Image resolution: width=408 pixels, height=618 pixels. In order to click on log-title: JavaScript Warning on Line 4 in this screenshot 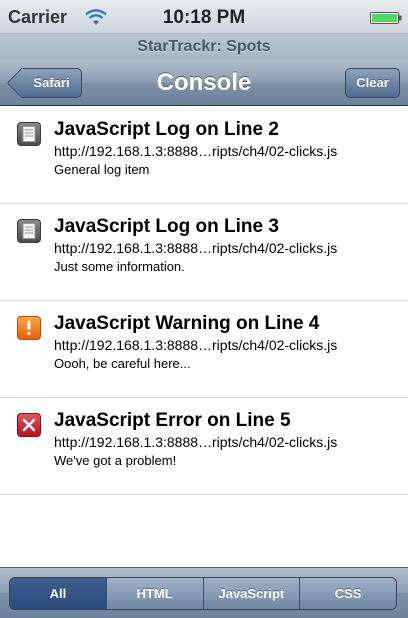, I will do `click(187, 323)`.